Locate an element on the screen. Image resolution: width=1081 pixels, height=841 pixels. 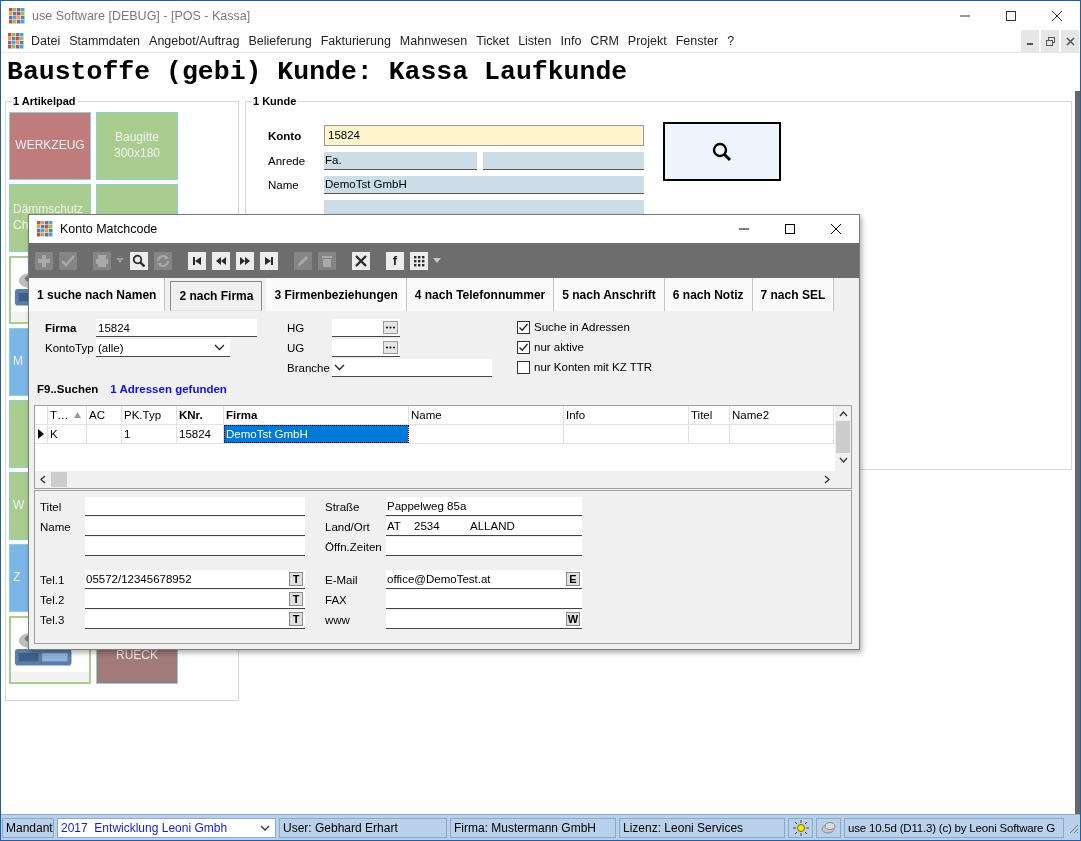
dialog-title: Konto Matchcode is located at coordinates (109, 229).